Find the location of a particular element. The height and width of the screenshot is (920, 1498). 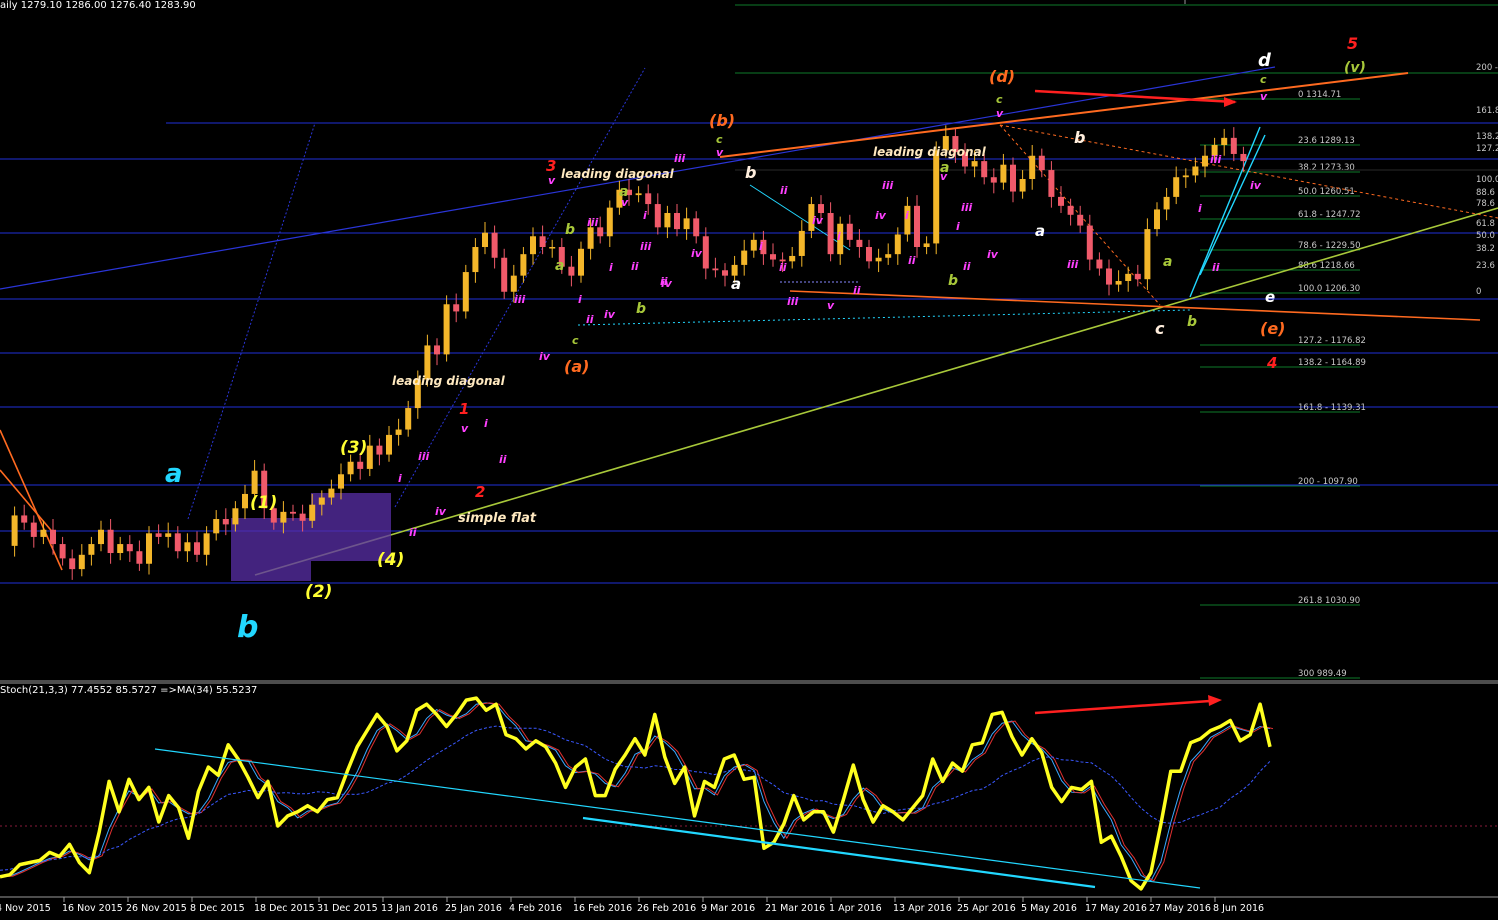

wave-label-b: b is located at coordinates (247, 627).